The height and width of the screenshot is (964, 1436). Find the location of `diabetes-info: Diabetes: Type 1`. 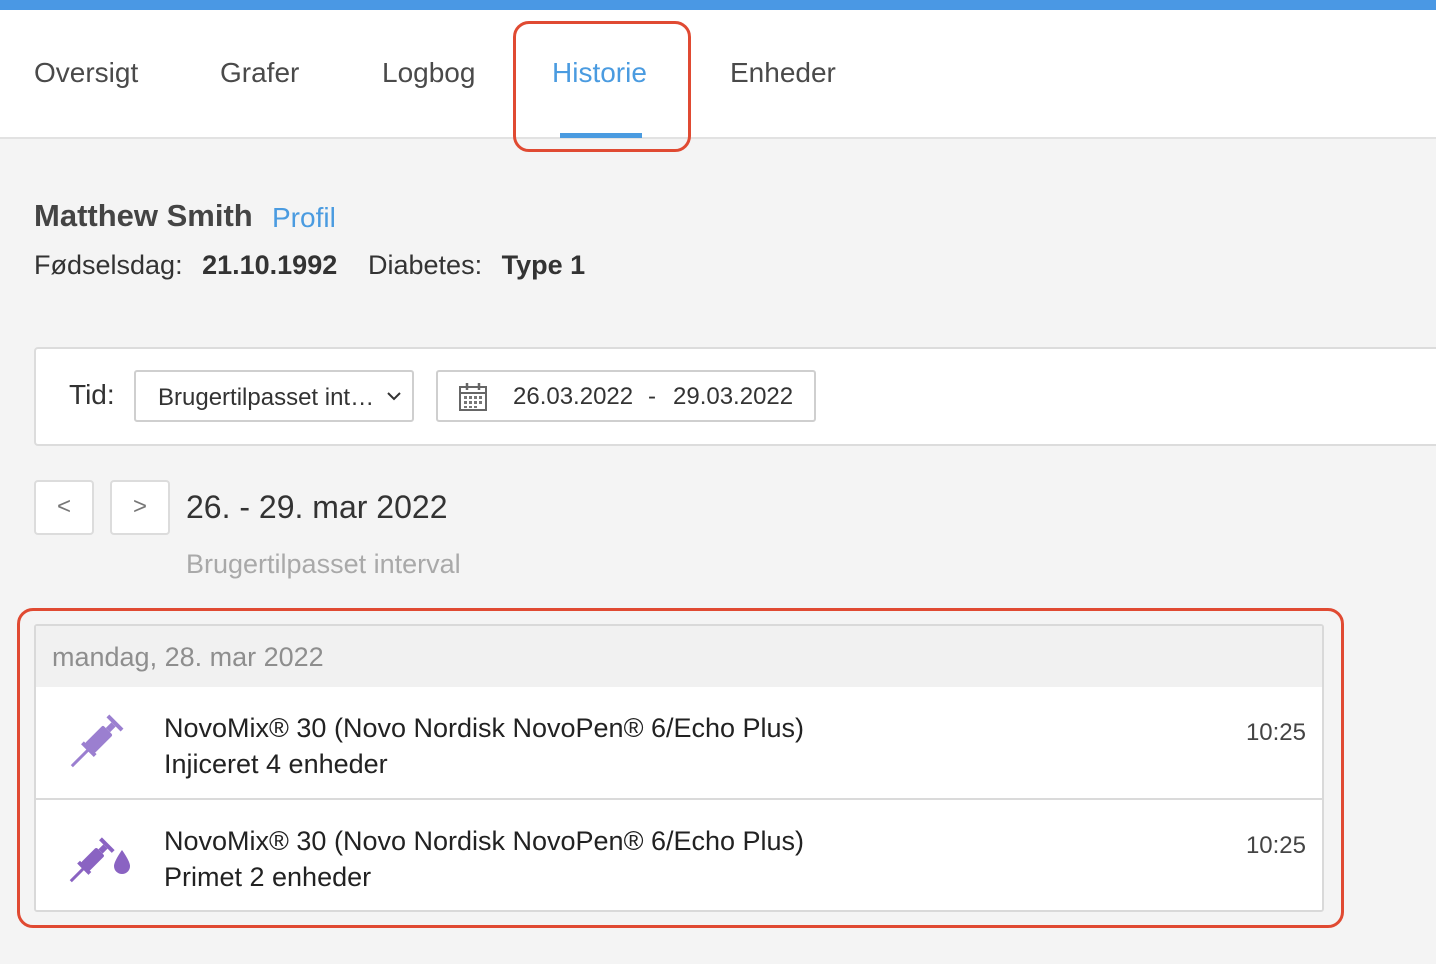

diabetes-info: Diabetes: Type 1 is located at coordinates (476, 265).